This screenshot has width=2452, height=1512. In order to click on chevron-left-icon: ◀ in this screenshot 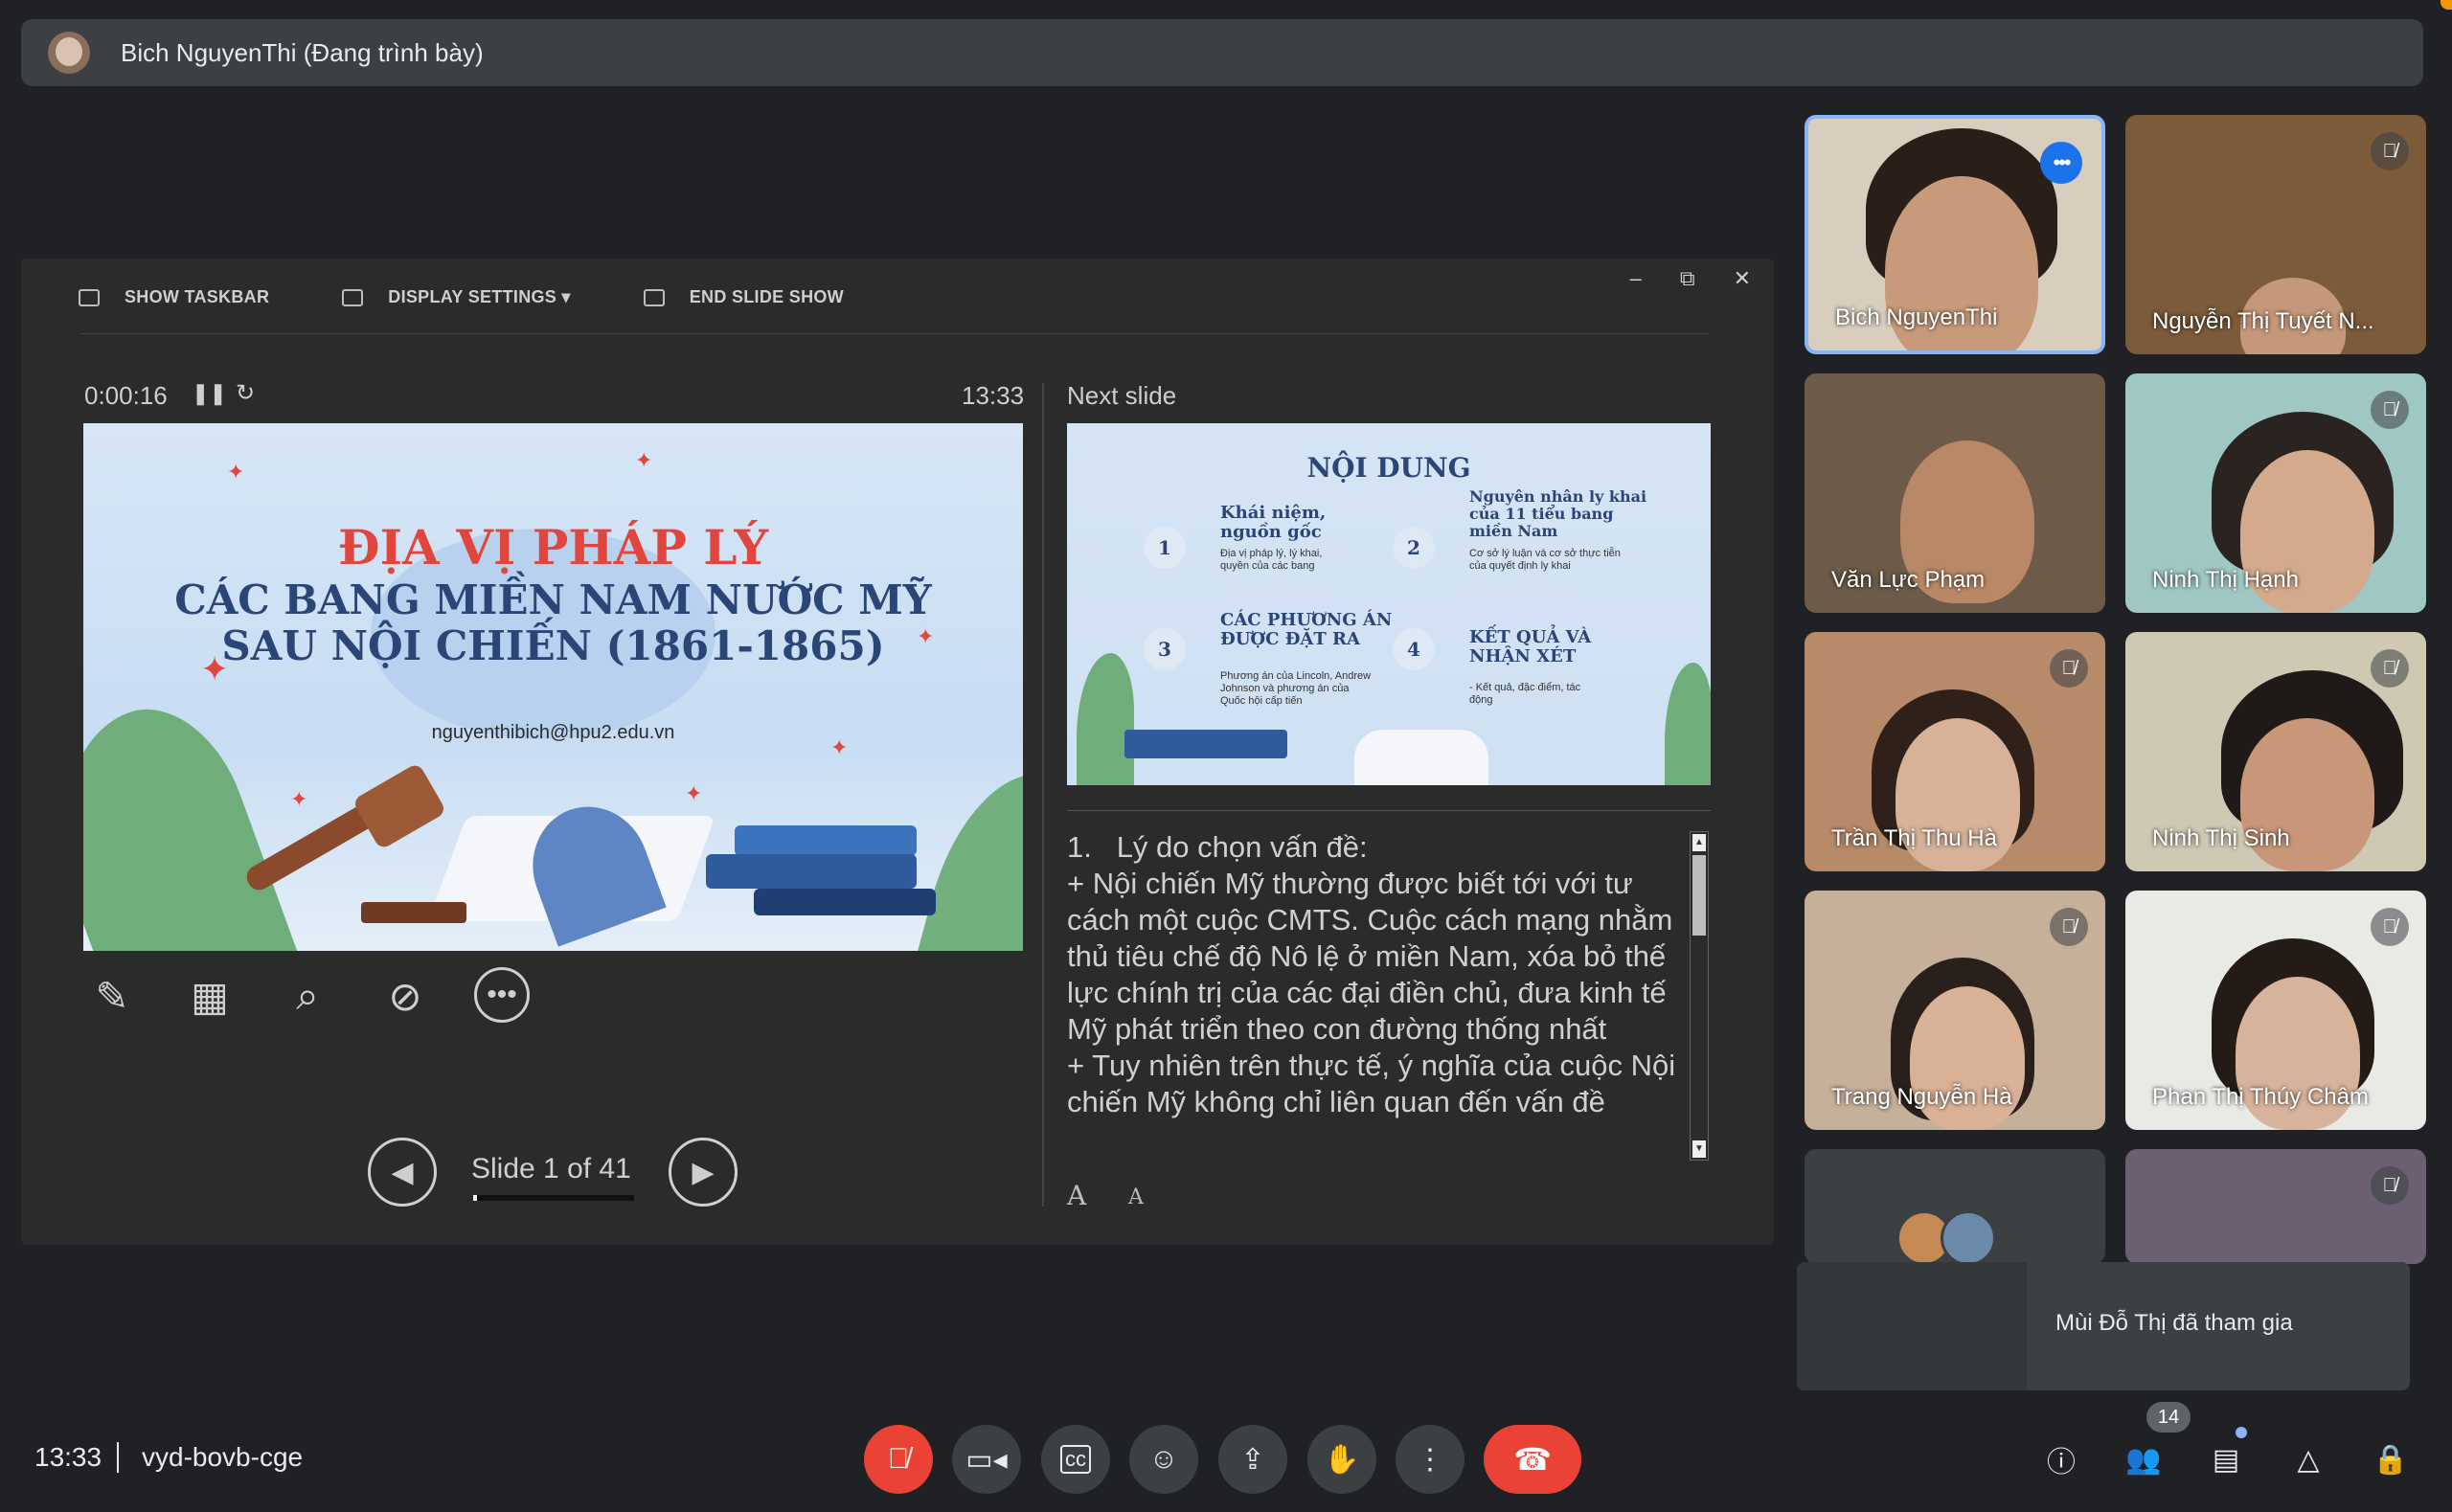, I will do `click(402, 1172)`.